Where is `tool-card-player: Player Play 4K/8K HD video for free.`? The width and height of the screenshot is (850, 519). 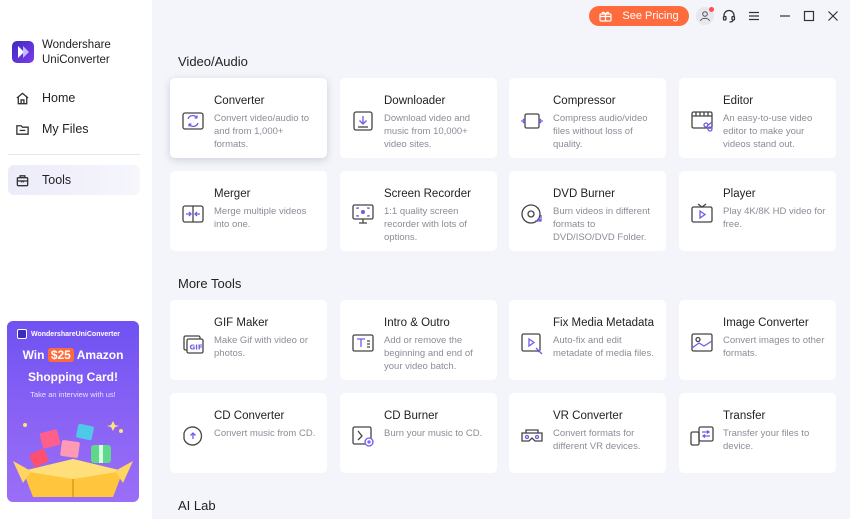 tool-card-player: Player Play 4K/8K HD video for free. is located at coordinates (757, 211).